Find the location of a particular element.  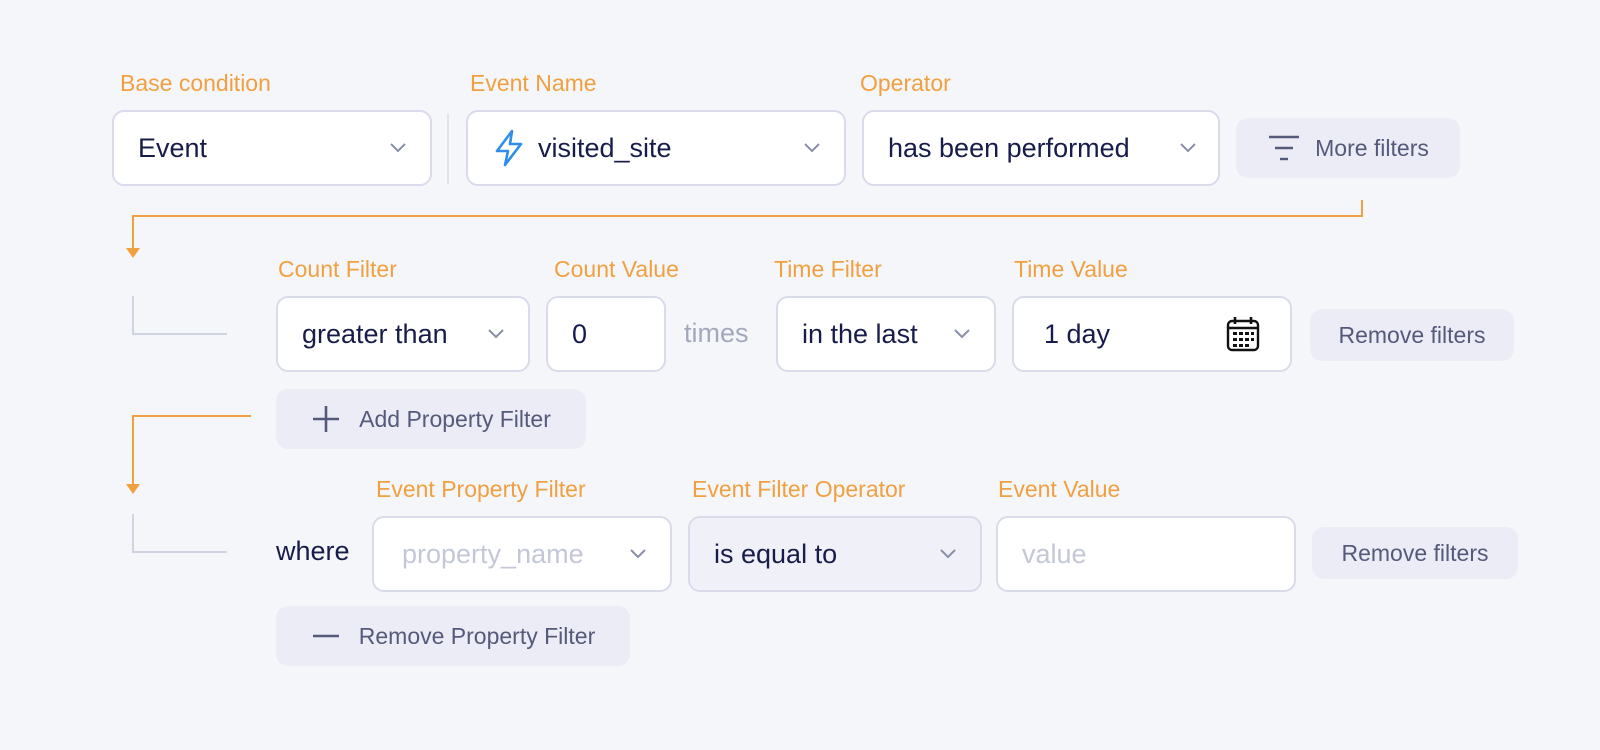

event-property-placeholder: property_name is located at coordinates (493, 553).